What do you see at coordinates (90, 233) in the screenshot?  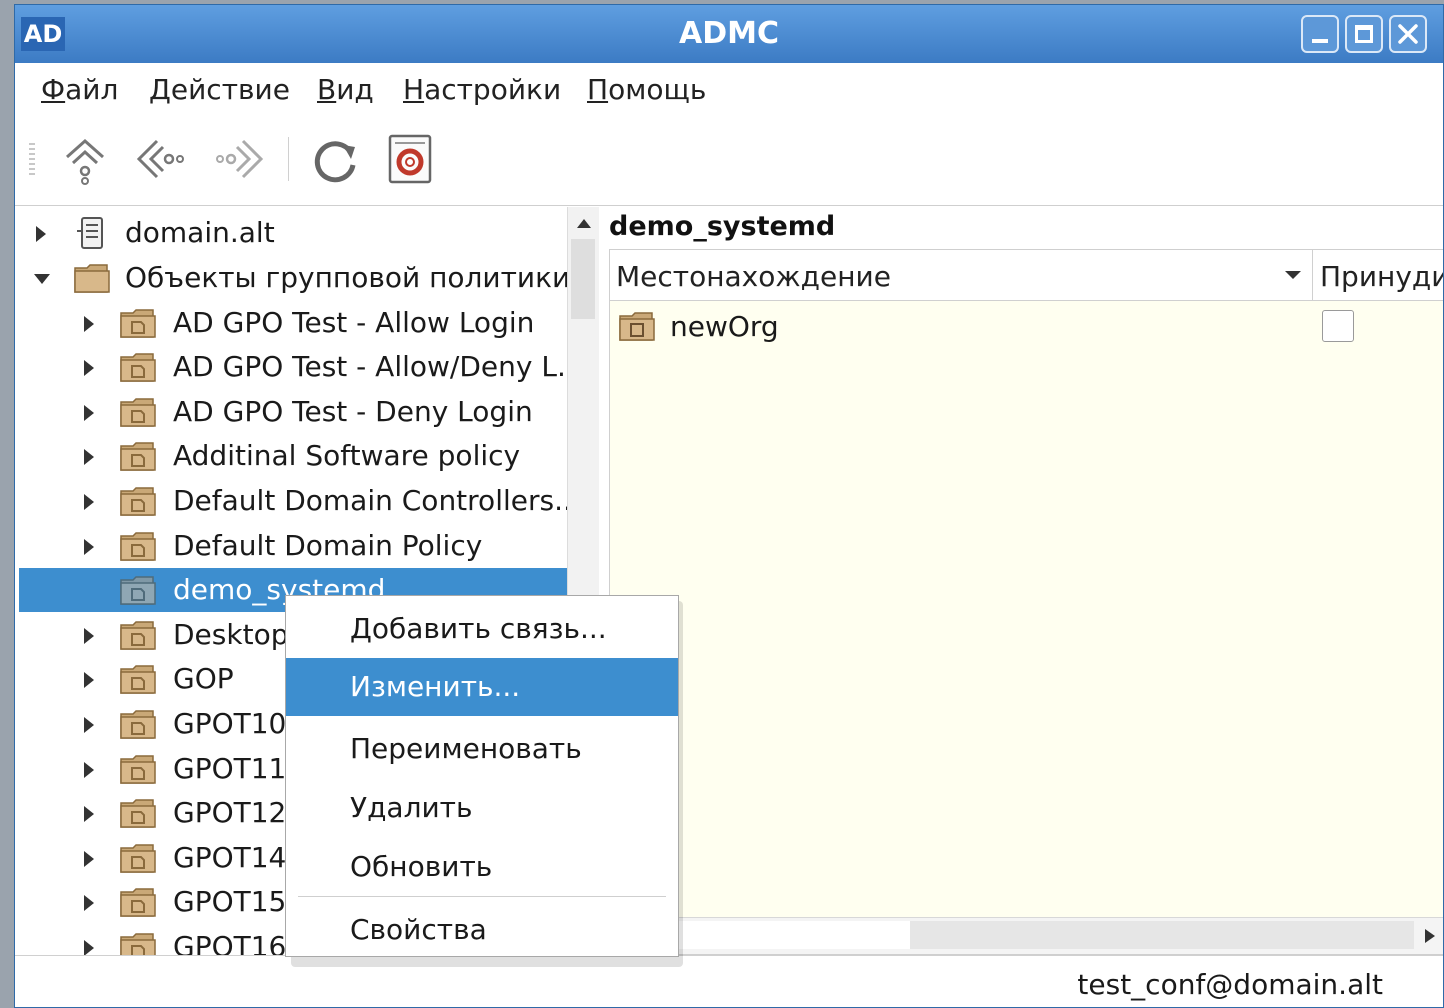 I see `domain-icon` at bounding box center [90, 233].